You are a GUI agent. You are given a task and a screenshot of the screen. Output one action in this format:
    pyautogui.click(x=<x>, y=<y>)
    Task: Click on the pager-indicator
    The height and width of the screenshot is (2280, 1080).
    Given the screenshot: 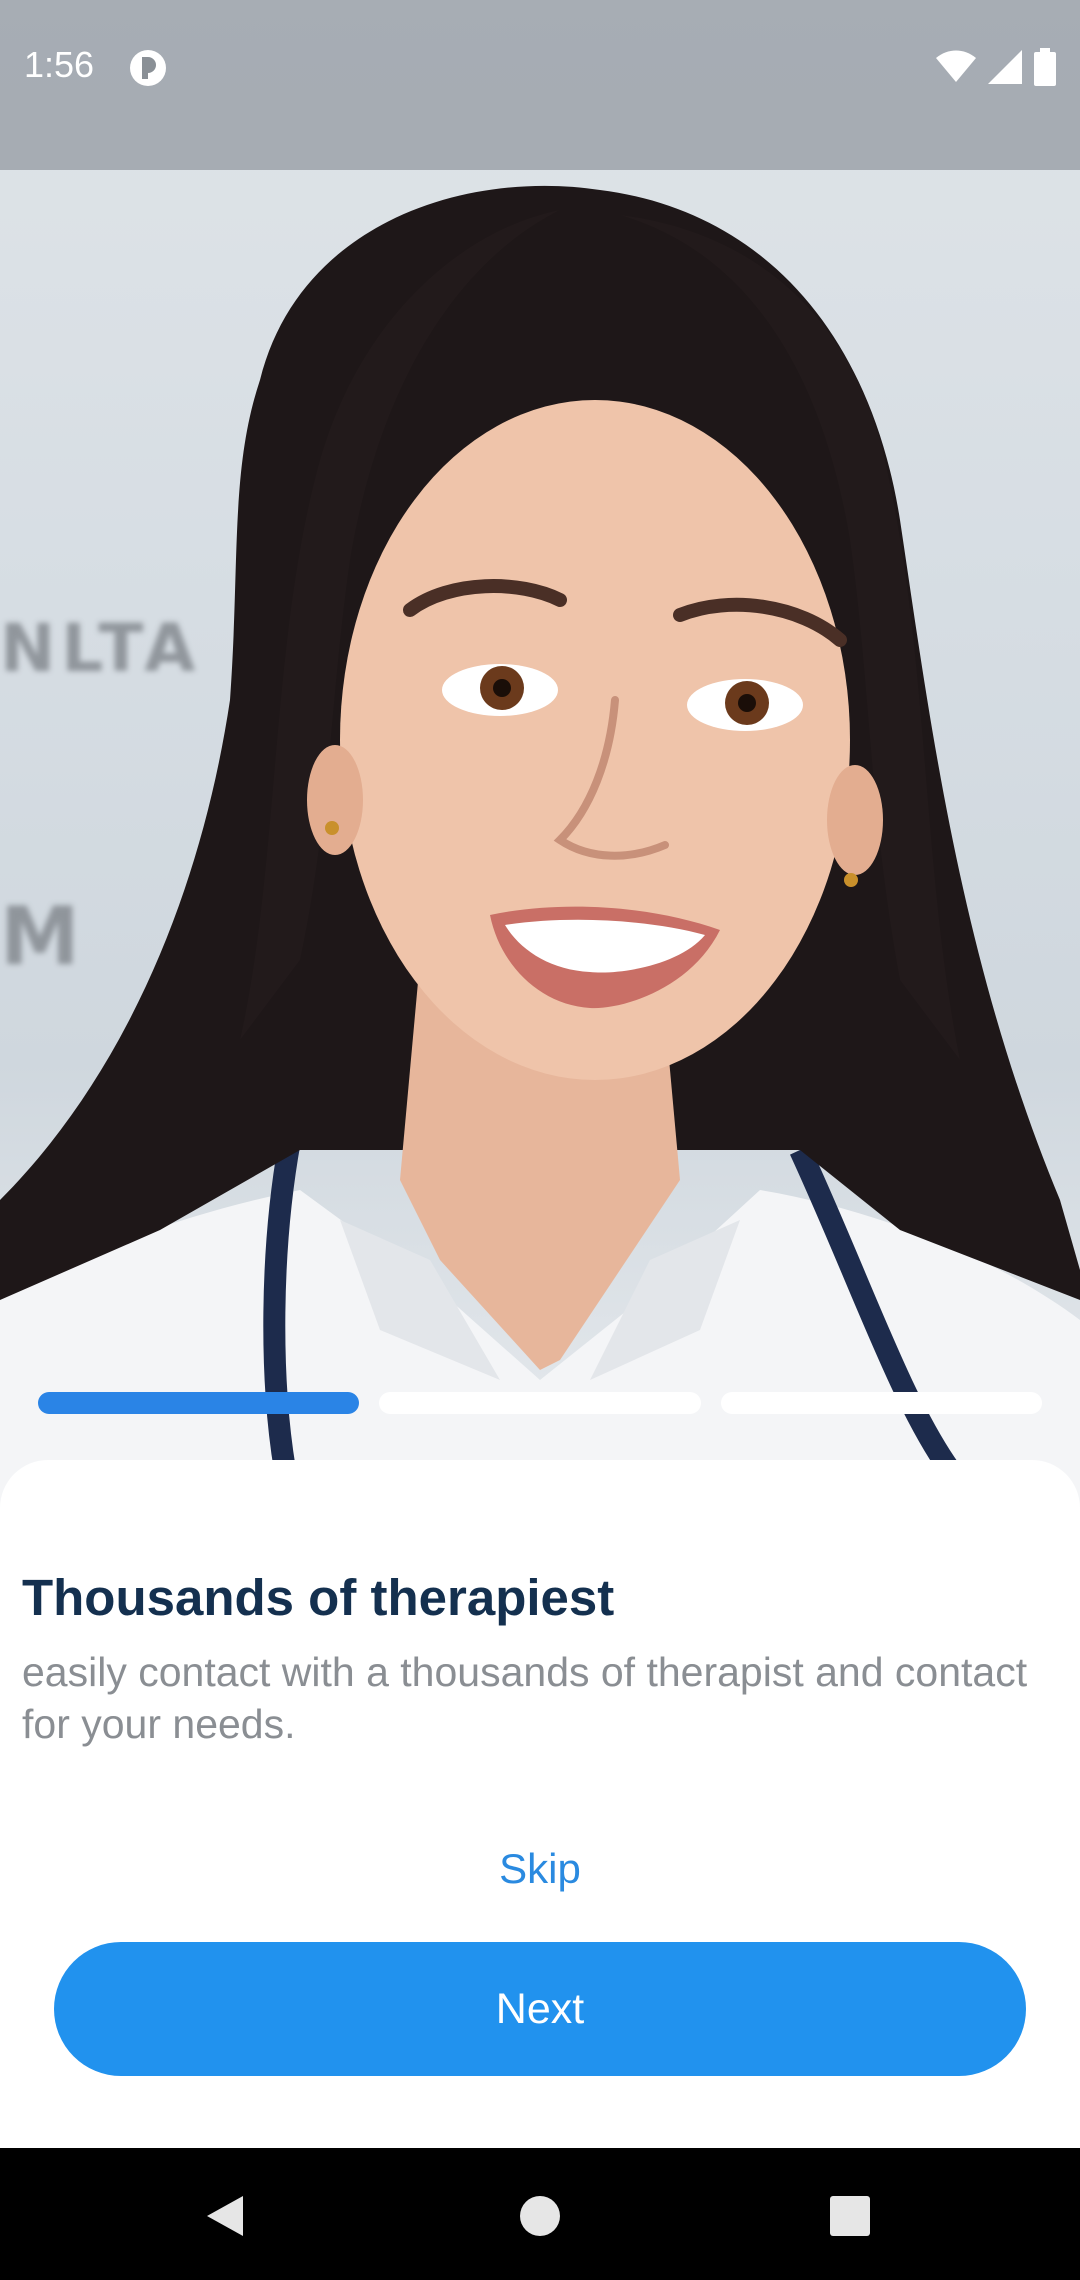 What is the action you would take?
    pyautogui.click(x=540, y=1403)
    